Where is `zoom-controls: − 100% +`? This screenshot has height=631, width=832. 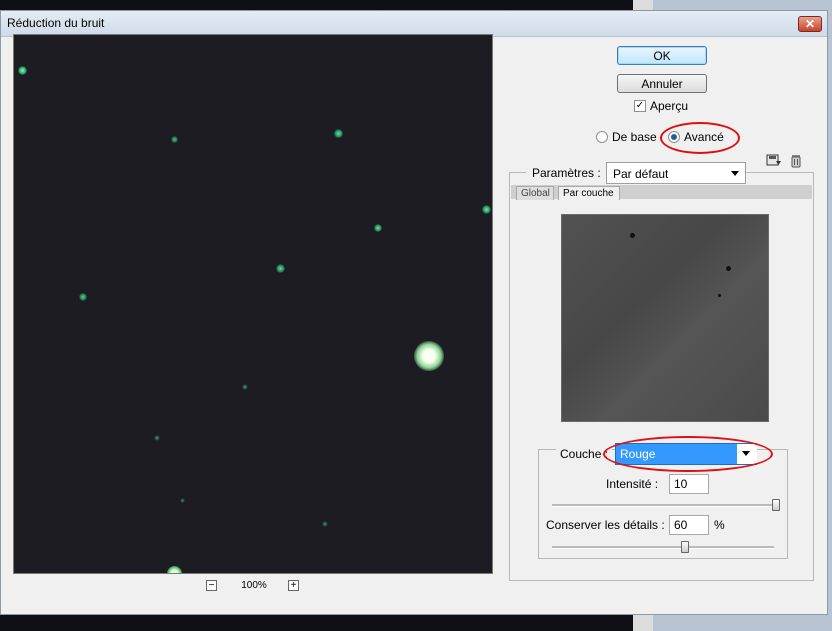
zoom-controls: − 100% + is located at coordinates (256, 587).